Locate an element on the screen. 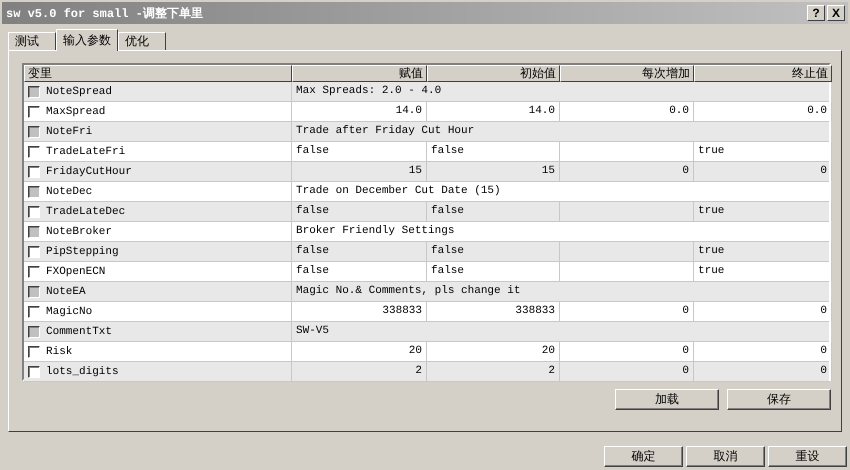 This screenshot has height=470, width=850. dialog-button: 取消 is located at coordinates (725, 456).